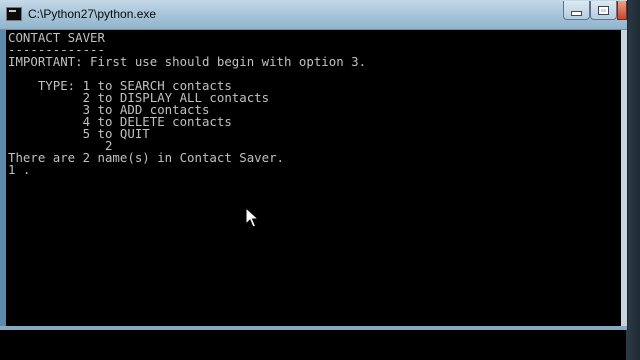 This screenshot has height=360, width=640. I want to click on minimize-icon, so click(576, 13).